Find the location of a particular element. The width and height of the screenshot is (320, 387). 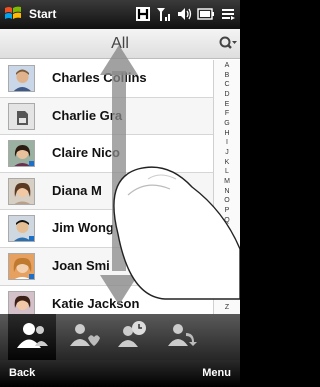

signal-icon is located at coordinates (164, 14).